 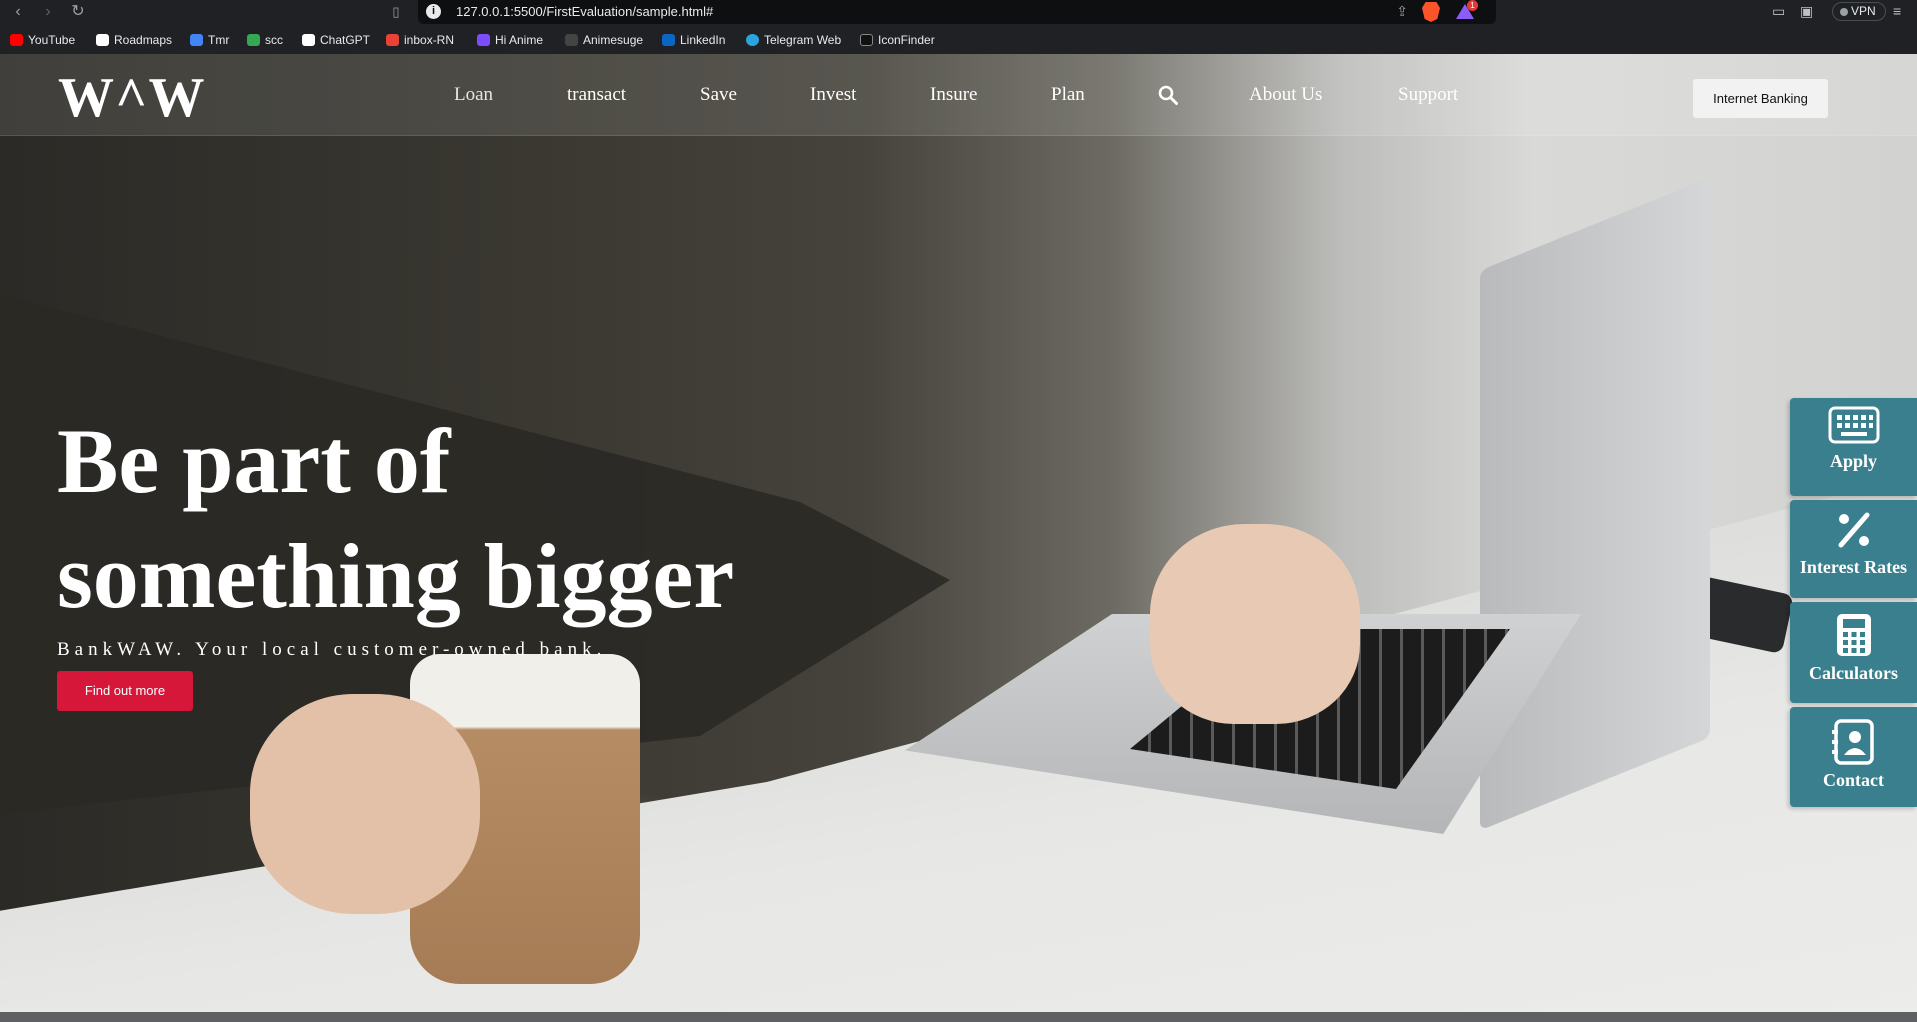 What do you see at coordinates (1595, 504) in the screenshot?
I see `hero-photo-laptop-lid` at bounding box center [1595, 504].